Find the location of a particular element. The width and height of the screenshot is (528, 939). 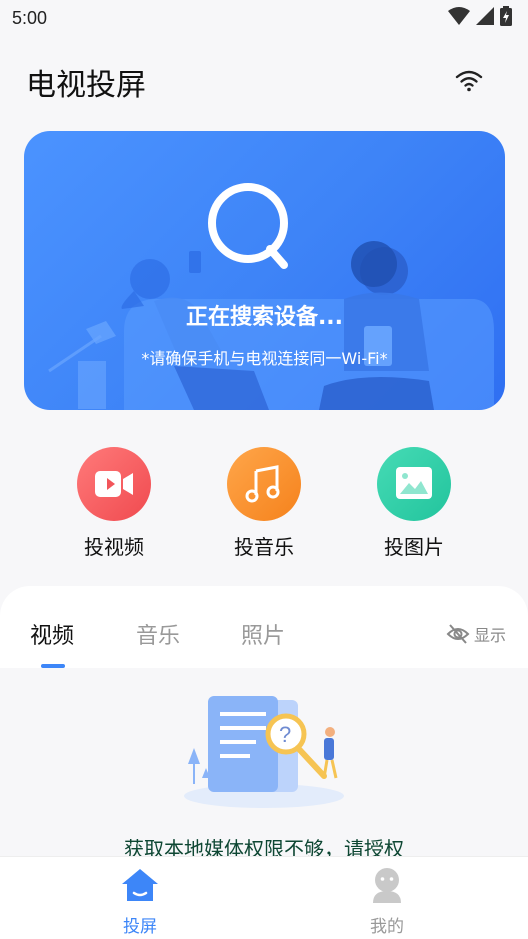

music-icon is located at coordinates (264, 484).